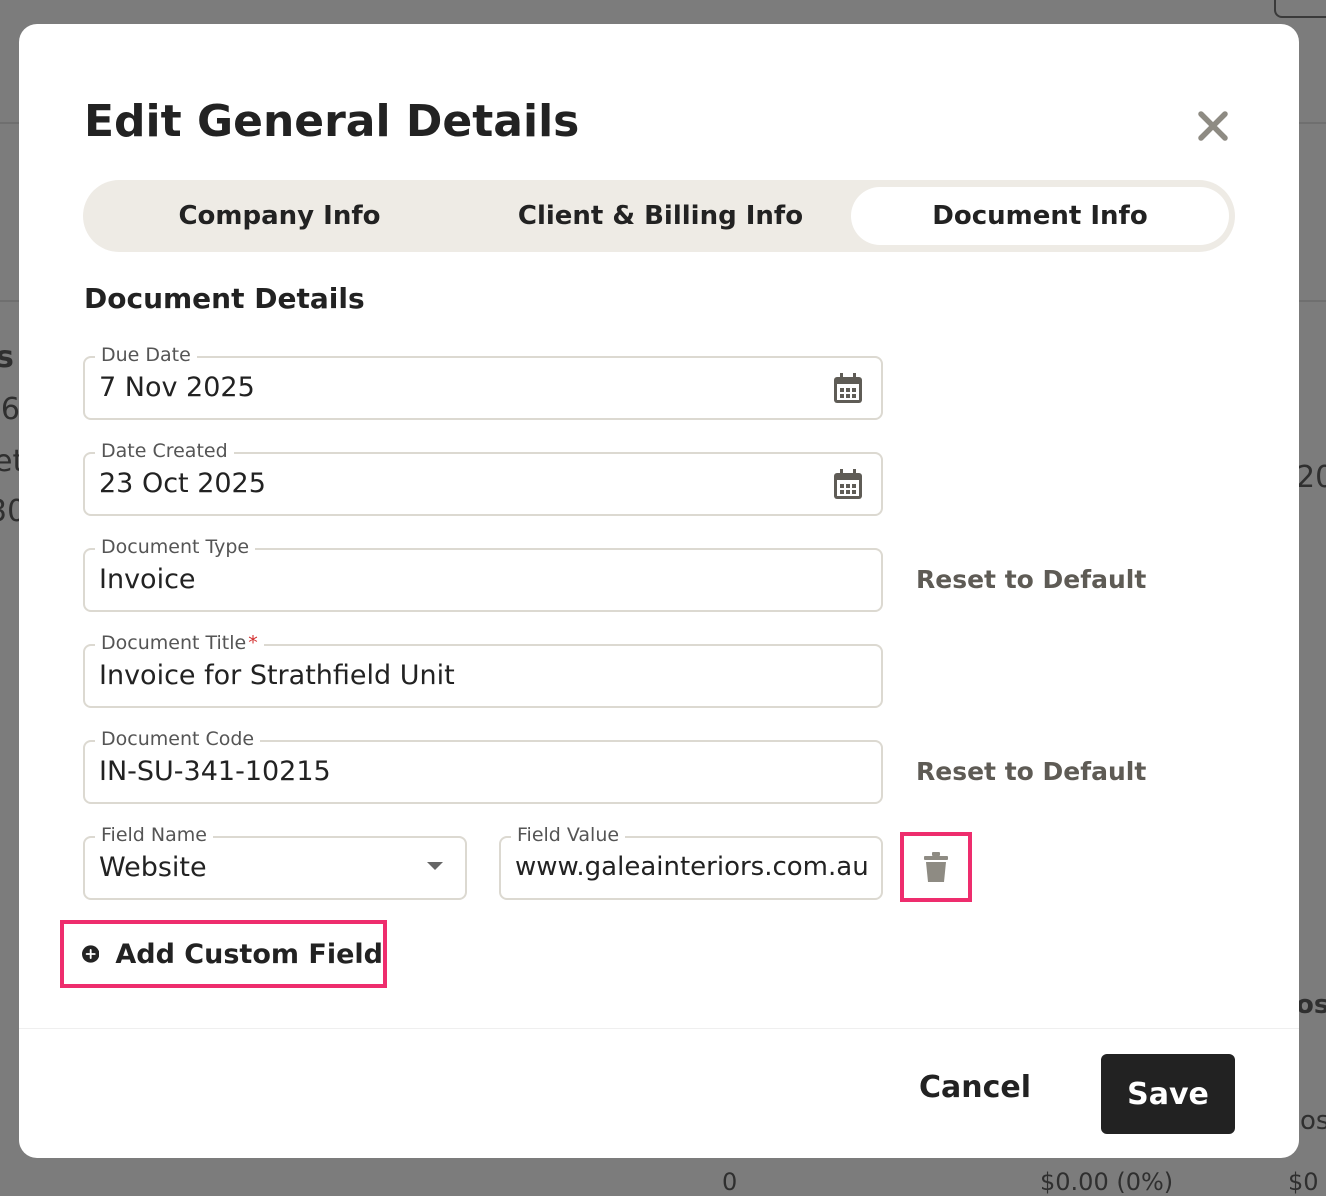 This screenshot has height=1196, width=1326. I want to click on delete-custom-field-button, so click(936, 867).